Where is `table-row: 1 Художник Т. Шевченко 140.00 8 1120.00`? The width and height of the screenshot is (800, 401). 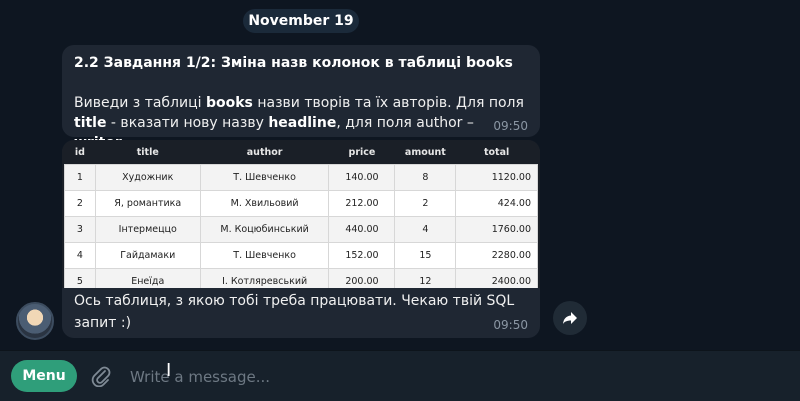
table-row: 1 Художник Т. Шевченко 140.00 8 1120.00 is located at coordinates (301, 177).